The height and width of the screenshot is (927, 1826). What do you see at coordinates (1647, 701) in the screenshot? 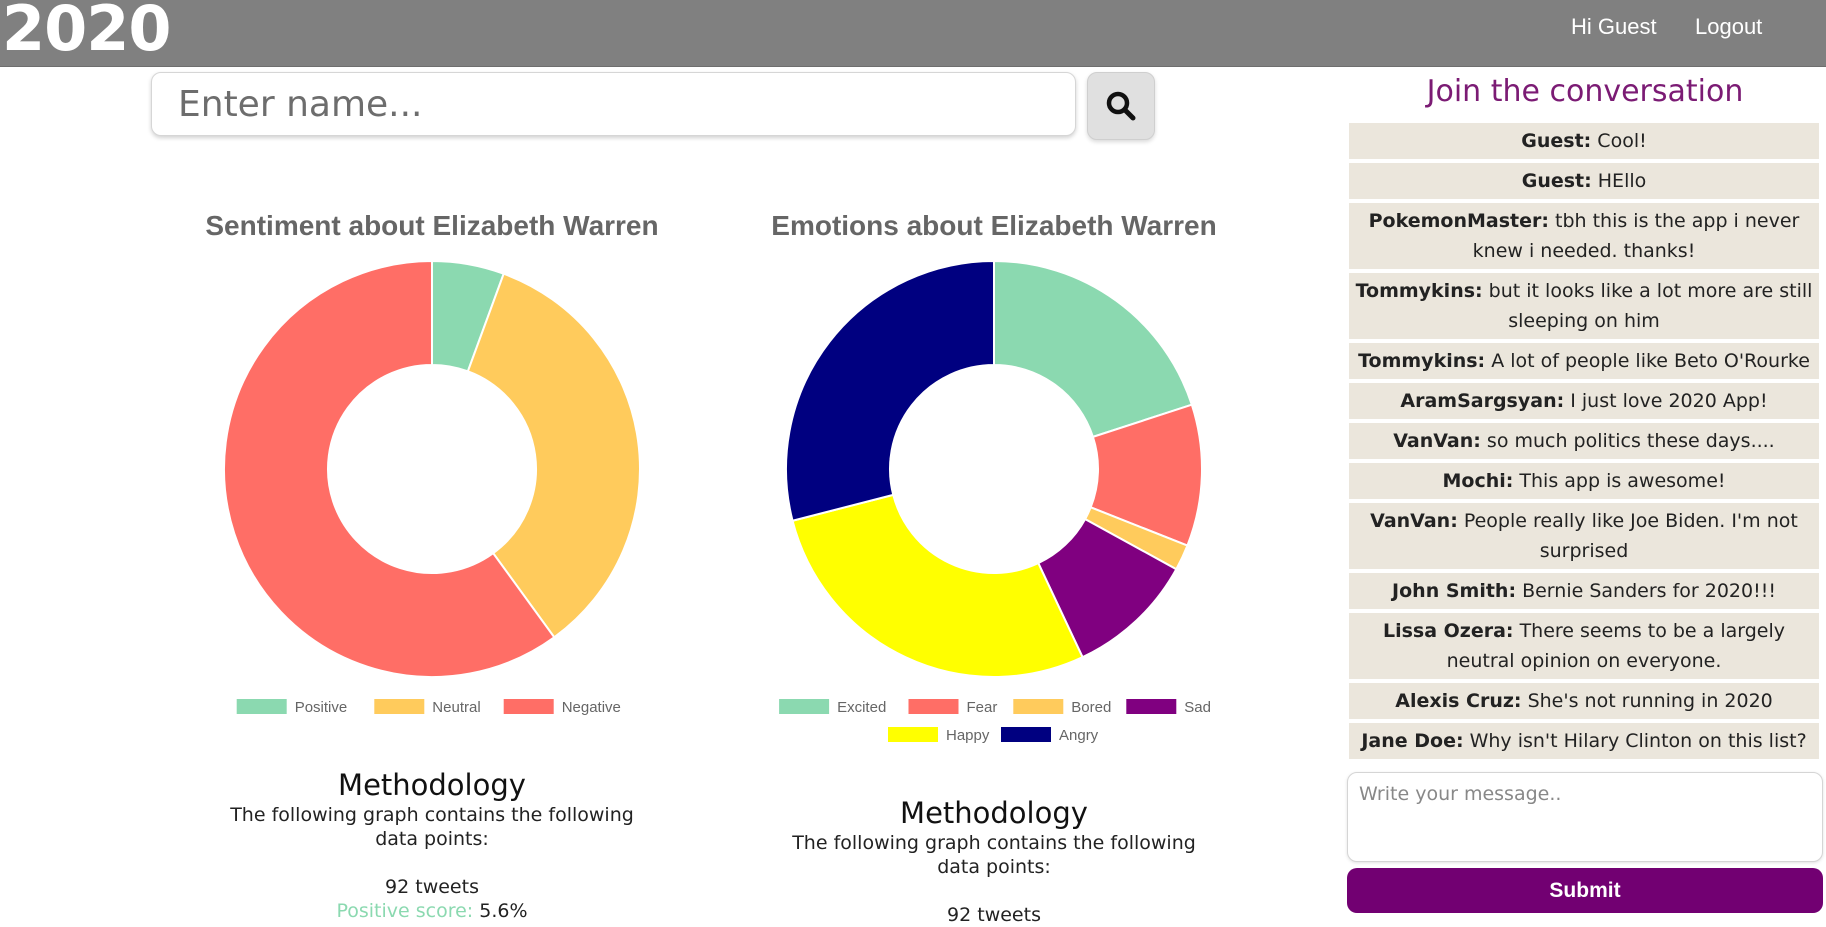
I see `chat-message-text: She's not running in 2020` at bounding box center [1647, 701].